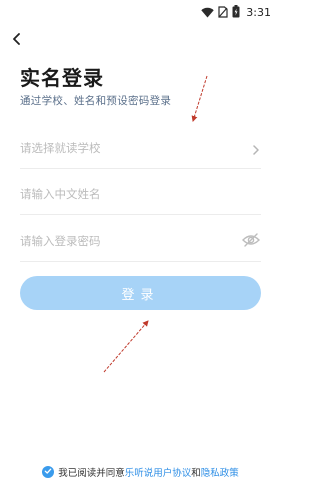 This screenshot has width=320, height=499. What do you see at coordinates (120, 148) in the screenshot?
I see `school-input` at bounding box center [120, 148].